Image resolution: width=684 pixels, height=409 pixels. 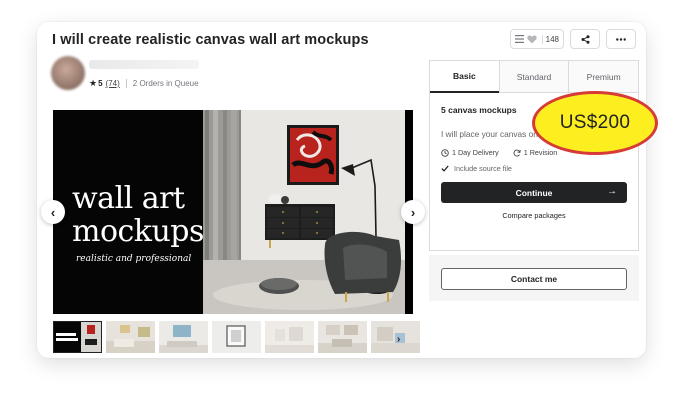 What do you see at coordinates (612, 191) in the screenshot?
I see `arrow-right-icon: →` at bounding box center [612, 191].